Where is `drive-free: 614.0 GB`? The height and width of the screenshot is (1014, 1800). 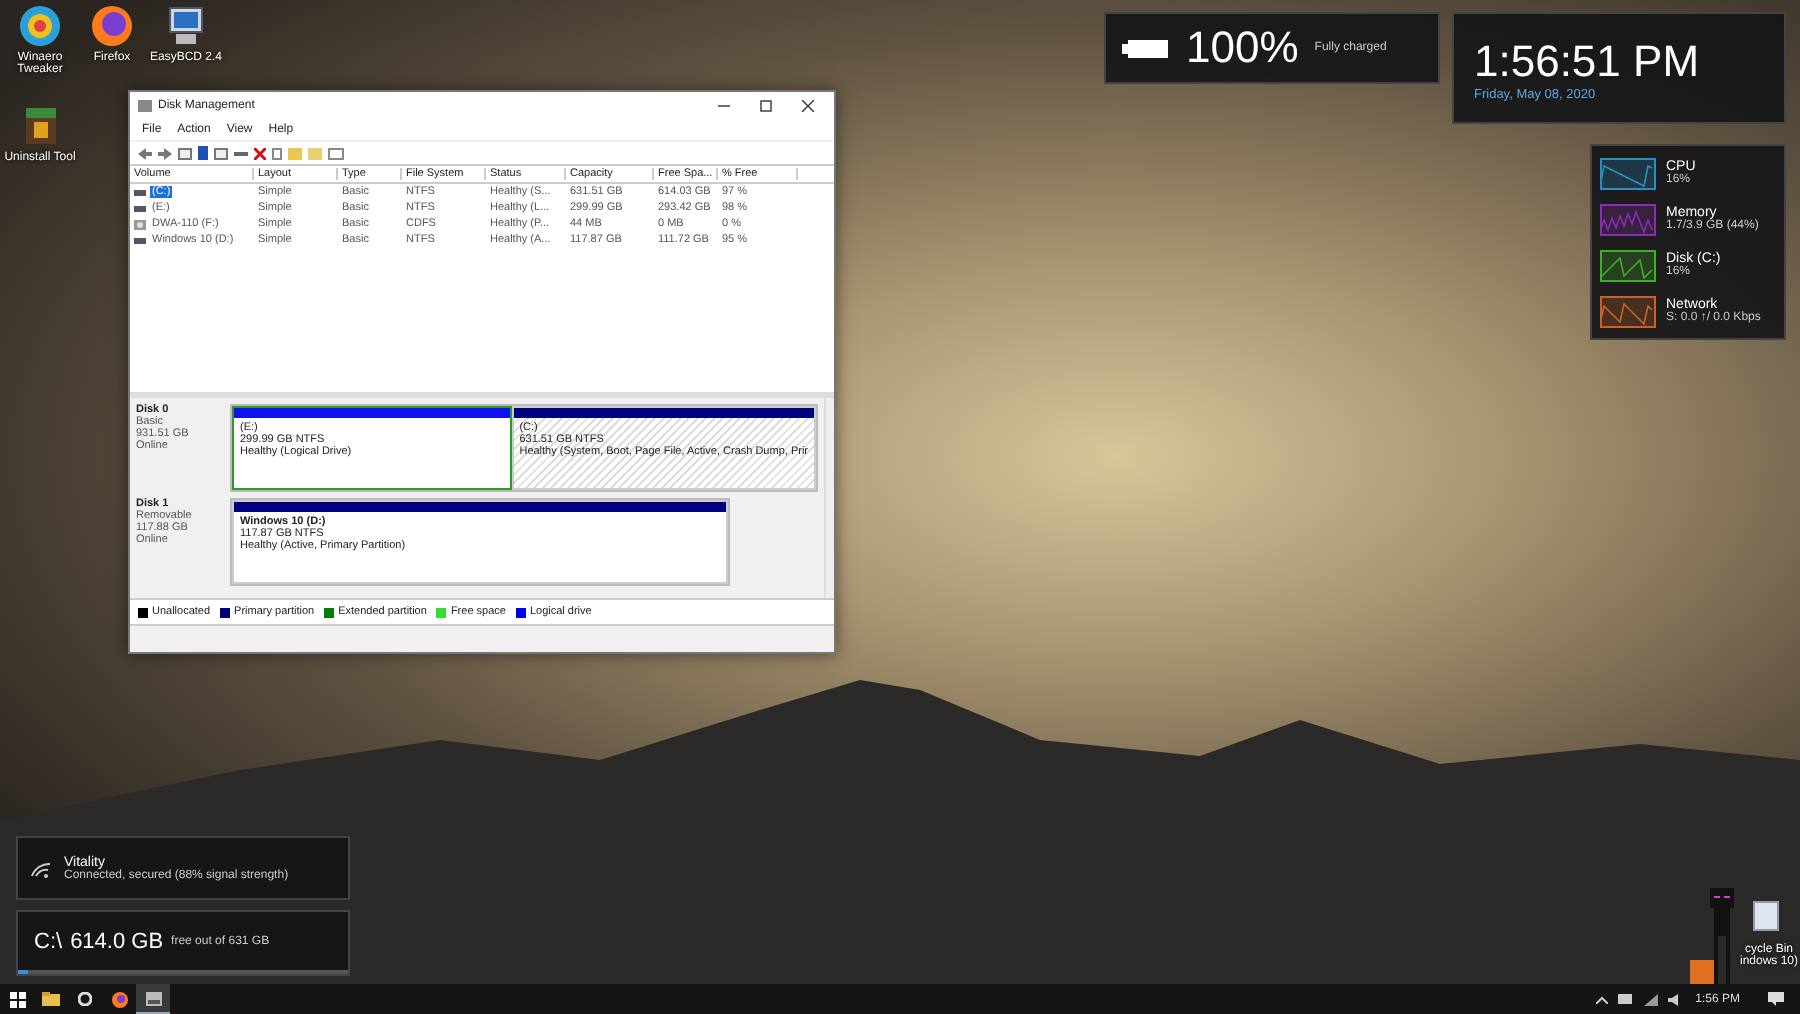 drive-free: 614.0 GB is located at coordinates (117, 941).